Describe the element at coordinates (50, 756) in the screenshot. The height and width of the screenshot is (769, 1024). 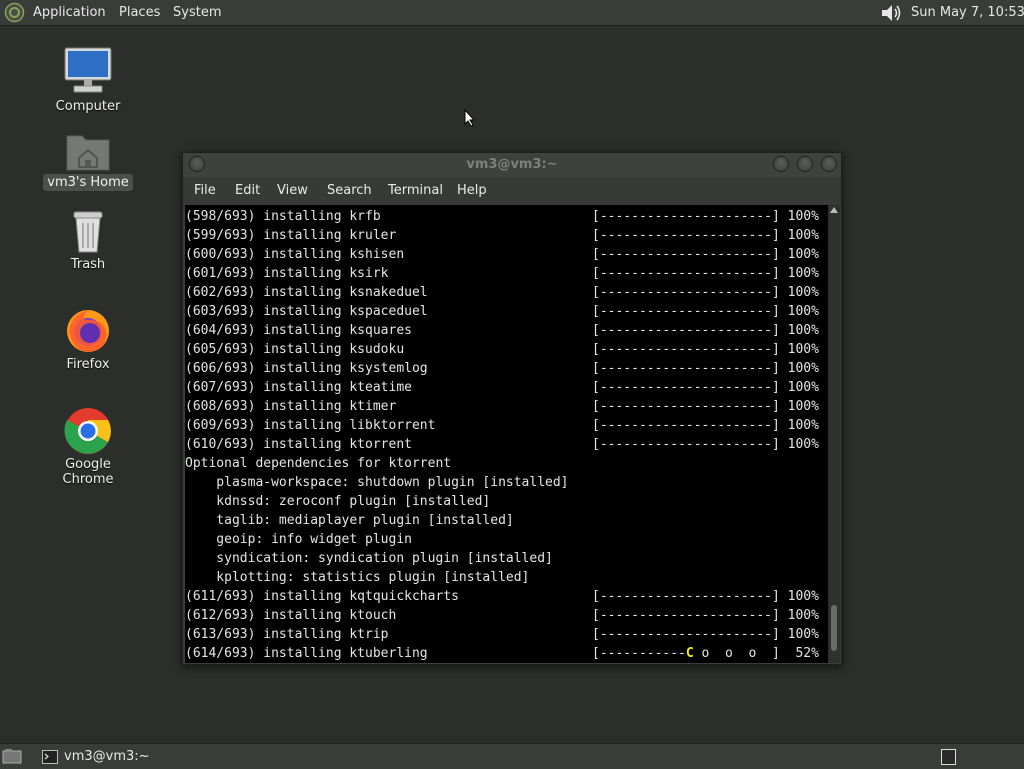
I see `terminal-icon` at that location.